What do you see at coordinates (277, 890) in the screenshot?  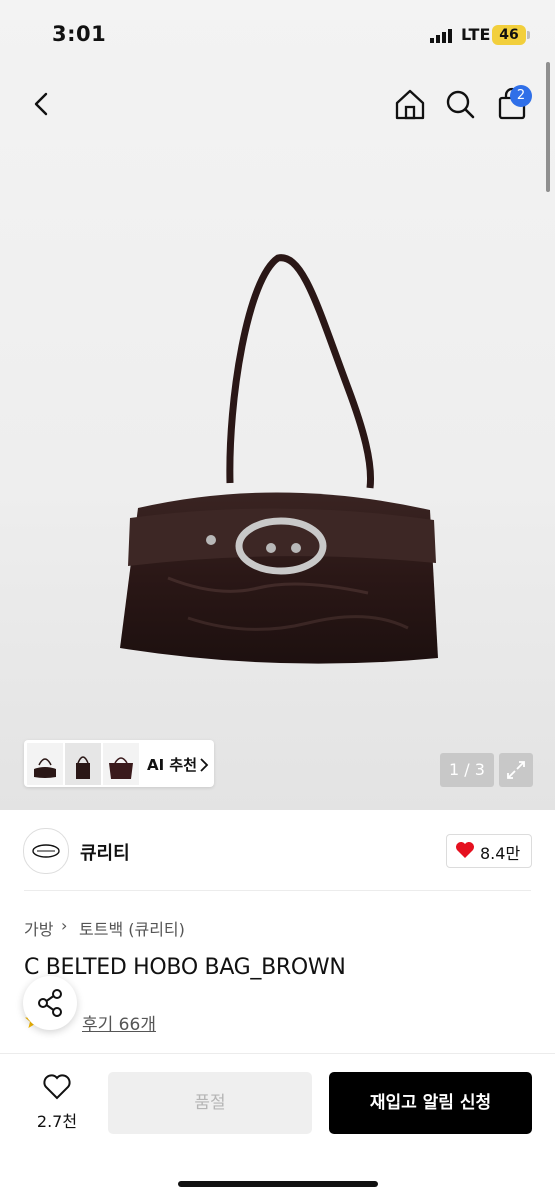 I see `divider` at bounding box center [277, 890].